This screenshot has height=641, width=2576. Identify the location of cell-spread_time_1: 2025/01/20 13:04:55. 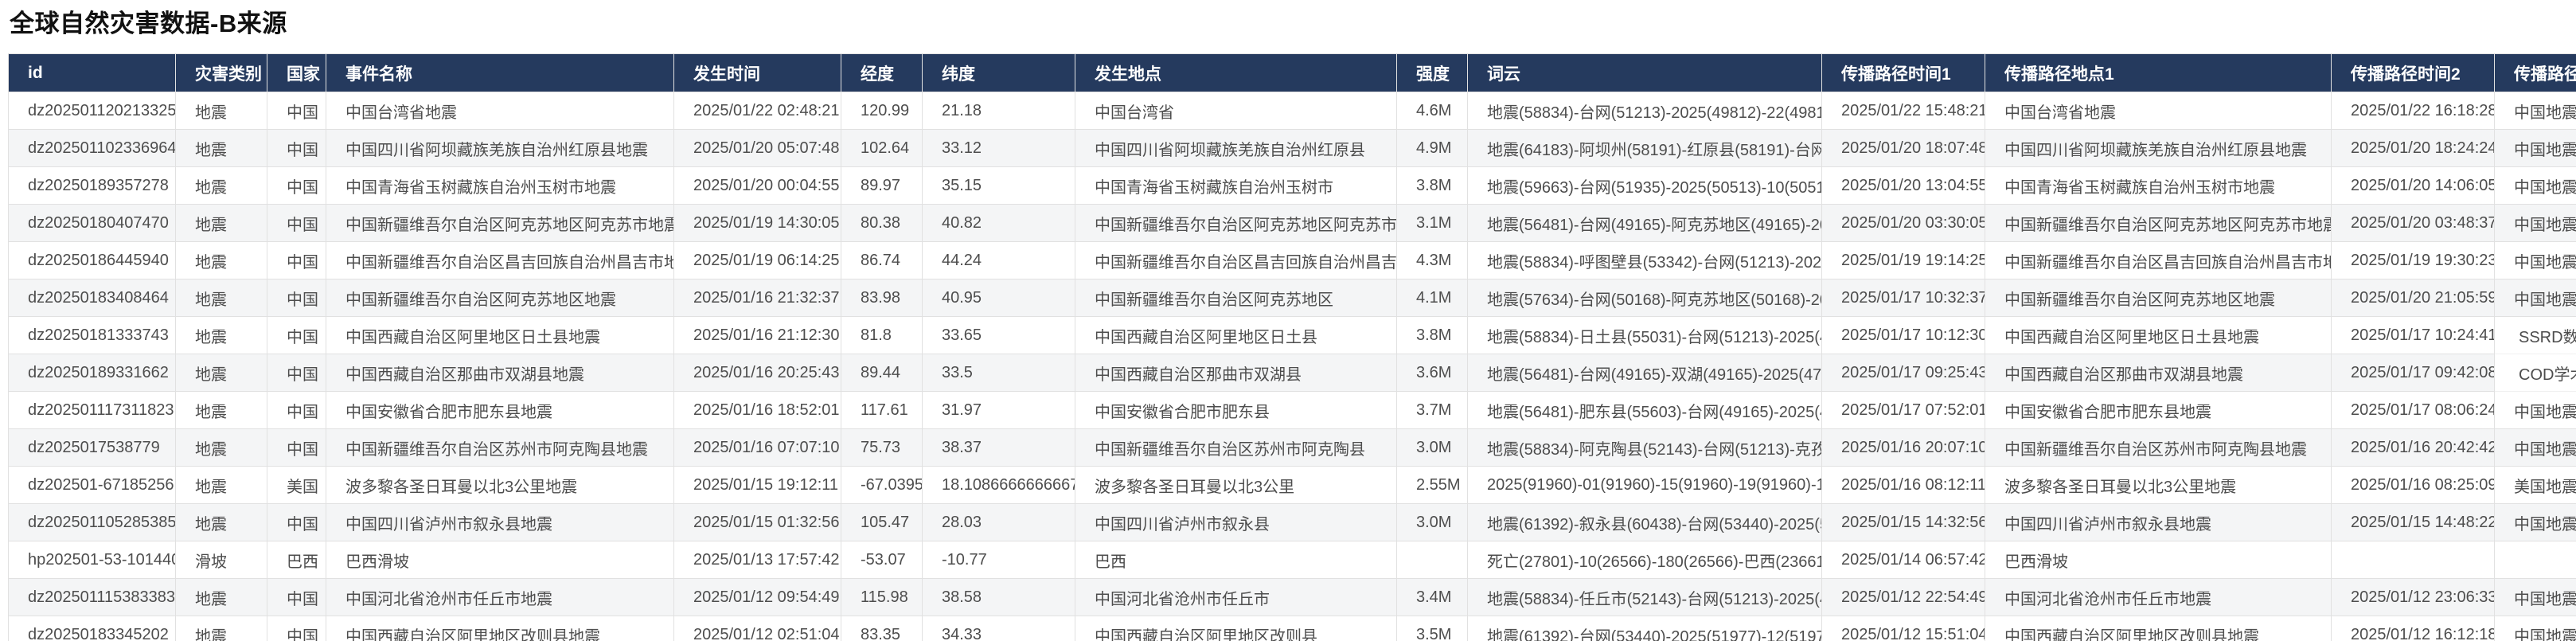
(1903, 185).